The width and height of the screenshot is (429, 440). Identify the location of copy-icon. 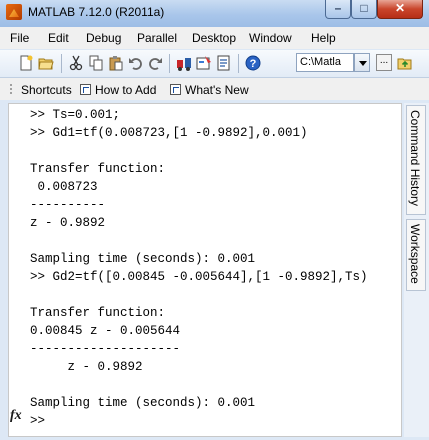
(96, 63).